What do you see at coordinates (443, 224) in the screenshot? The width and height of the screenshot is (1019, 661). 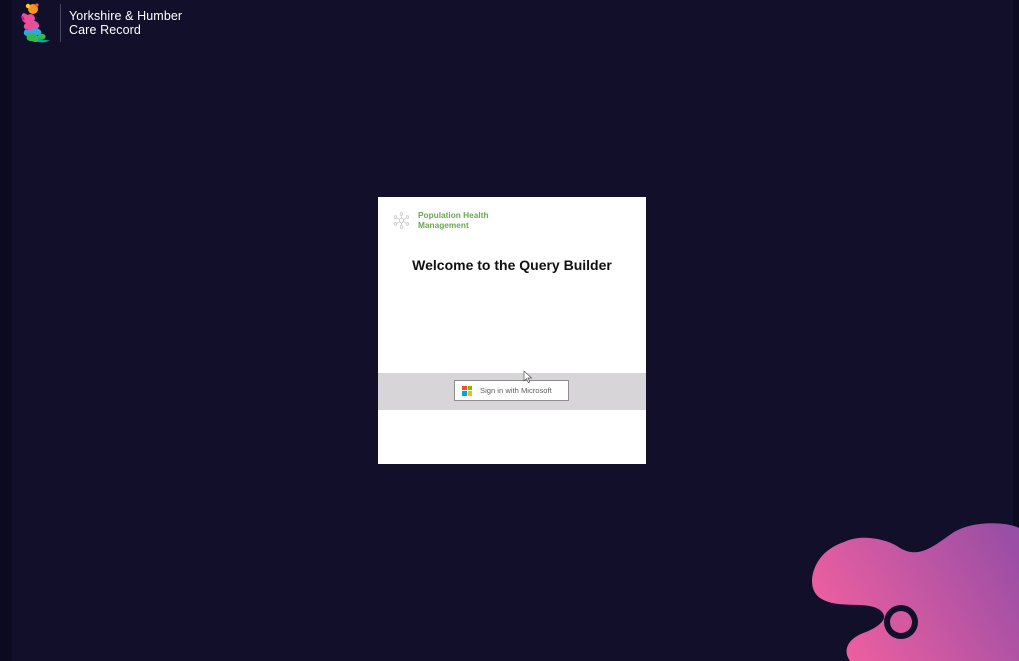 I see `product-title-line2: Management` at bounding box center [443, 224].